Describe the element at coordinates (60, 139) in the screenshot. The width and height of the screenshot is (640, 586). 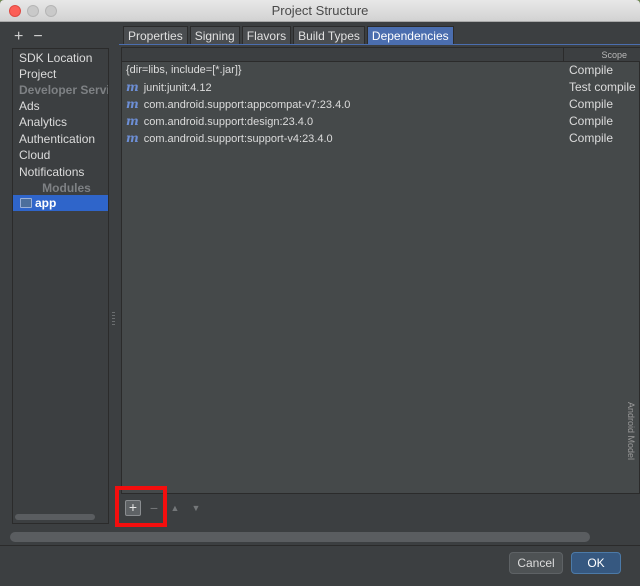
I see `sidebar-item-authentication: Authentication` at that location.